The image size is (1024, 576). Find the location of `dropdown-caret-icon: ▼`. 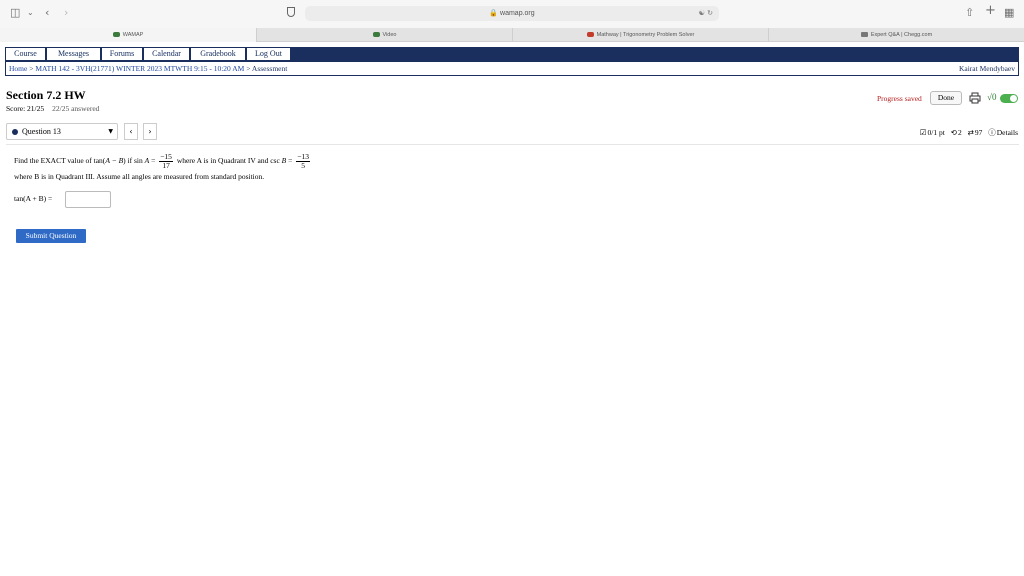

dropdown-caret-icon: ▼ is located at coordinates (110, 131).